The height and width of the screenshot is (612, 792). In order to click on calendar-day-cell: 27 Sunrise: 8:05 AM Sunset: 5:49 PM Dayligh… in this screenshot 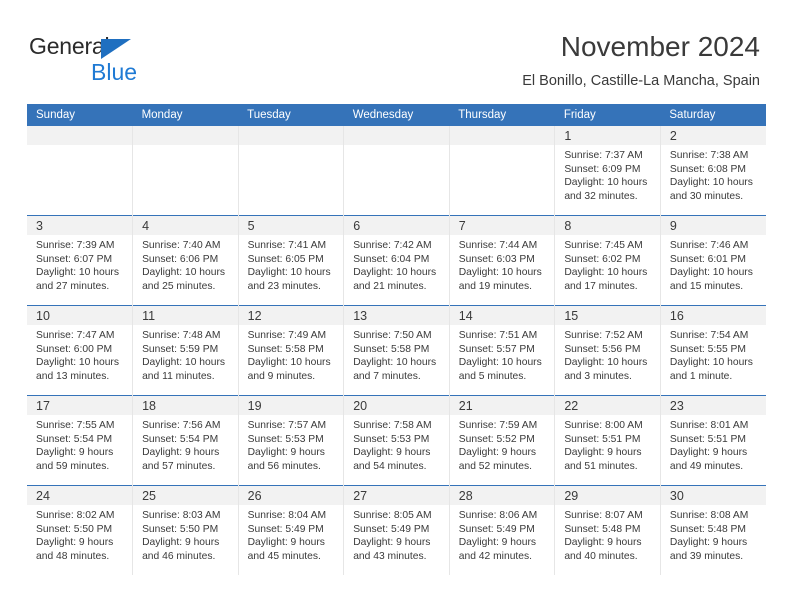, I will do `click(396, 530)`.